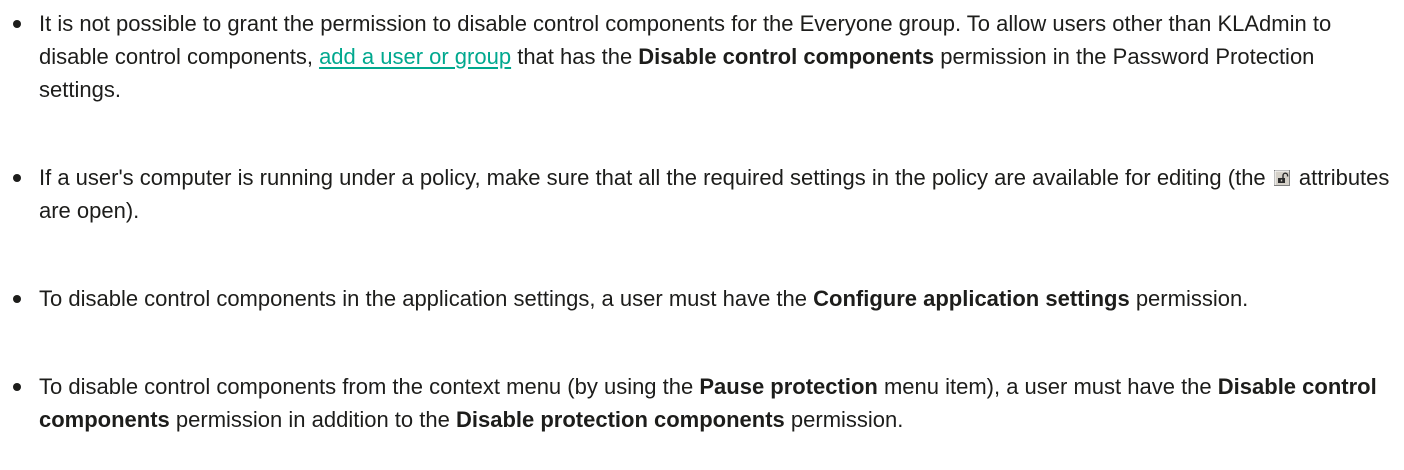 This screenshot has height=470, width=1404. Describe the element at coordinates (971, 298) in the screenshot. I see `permission-name: Configure application settings` at that location.